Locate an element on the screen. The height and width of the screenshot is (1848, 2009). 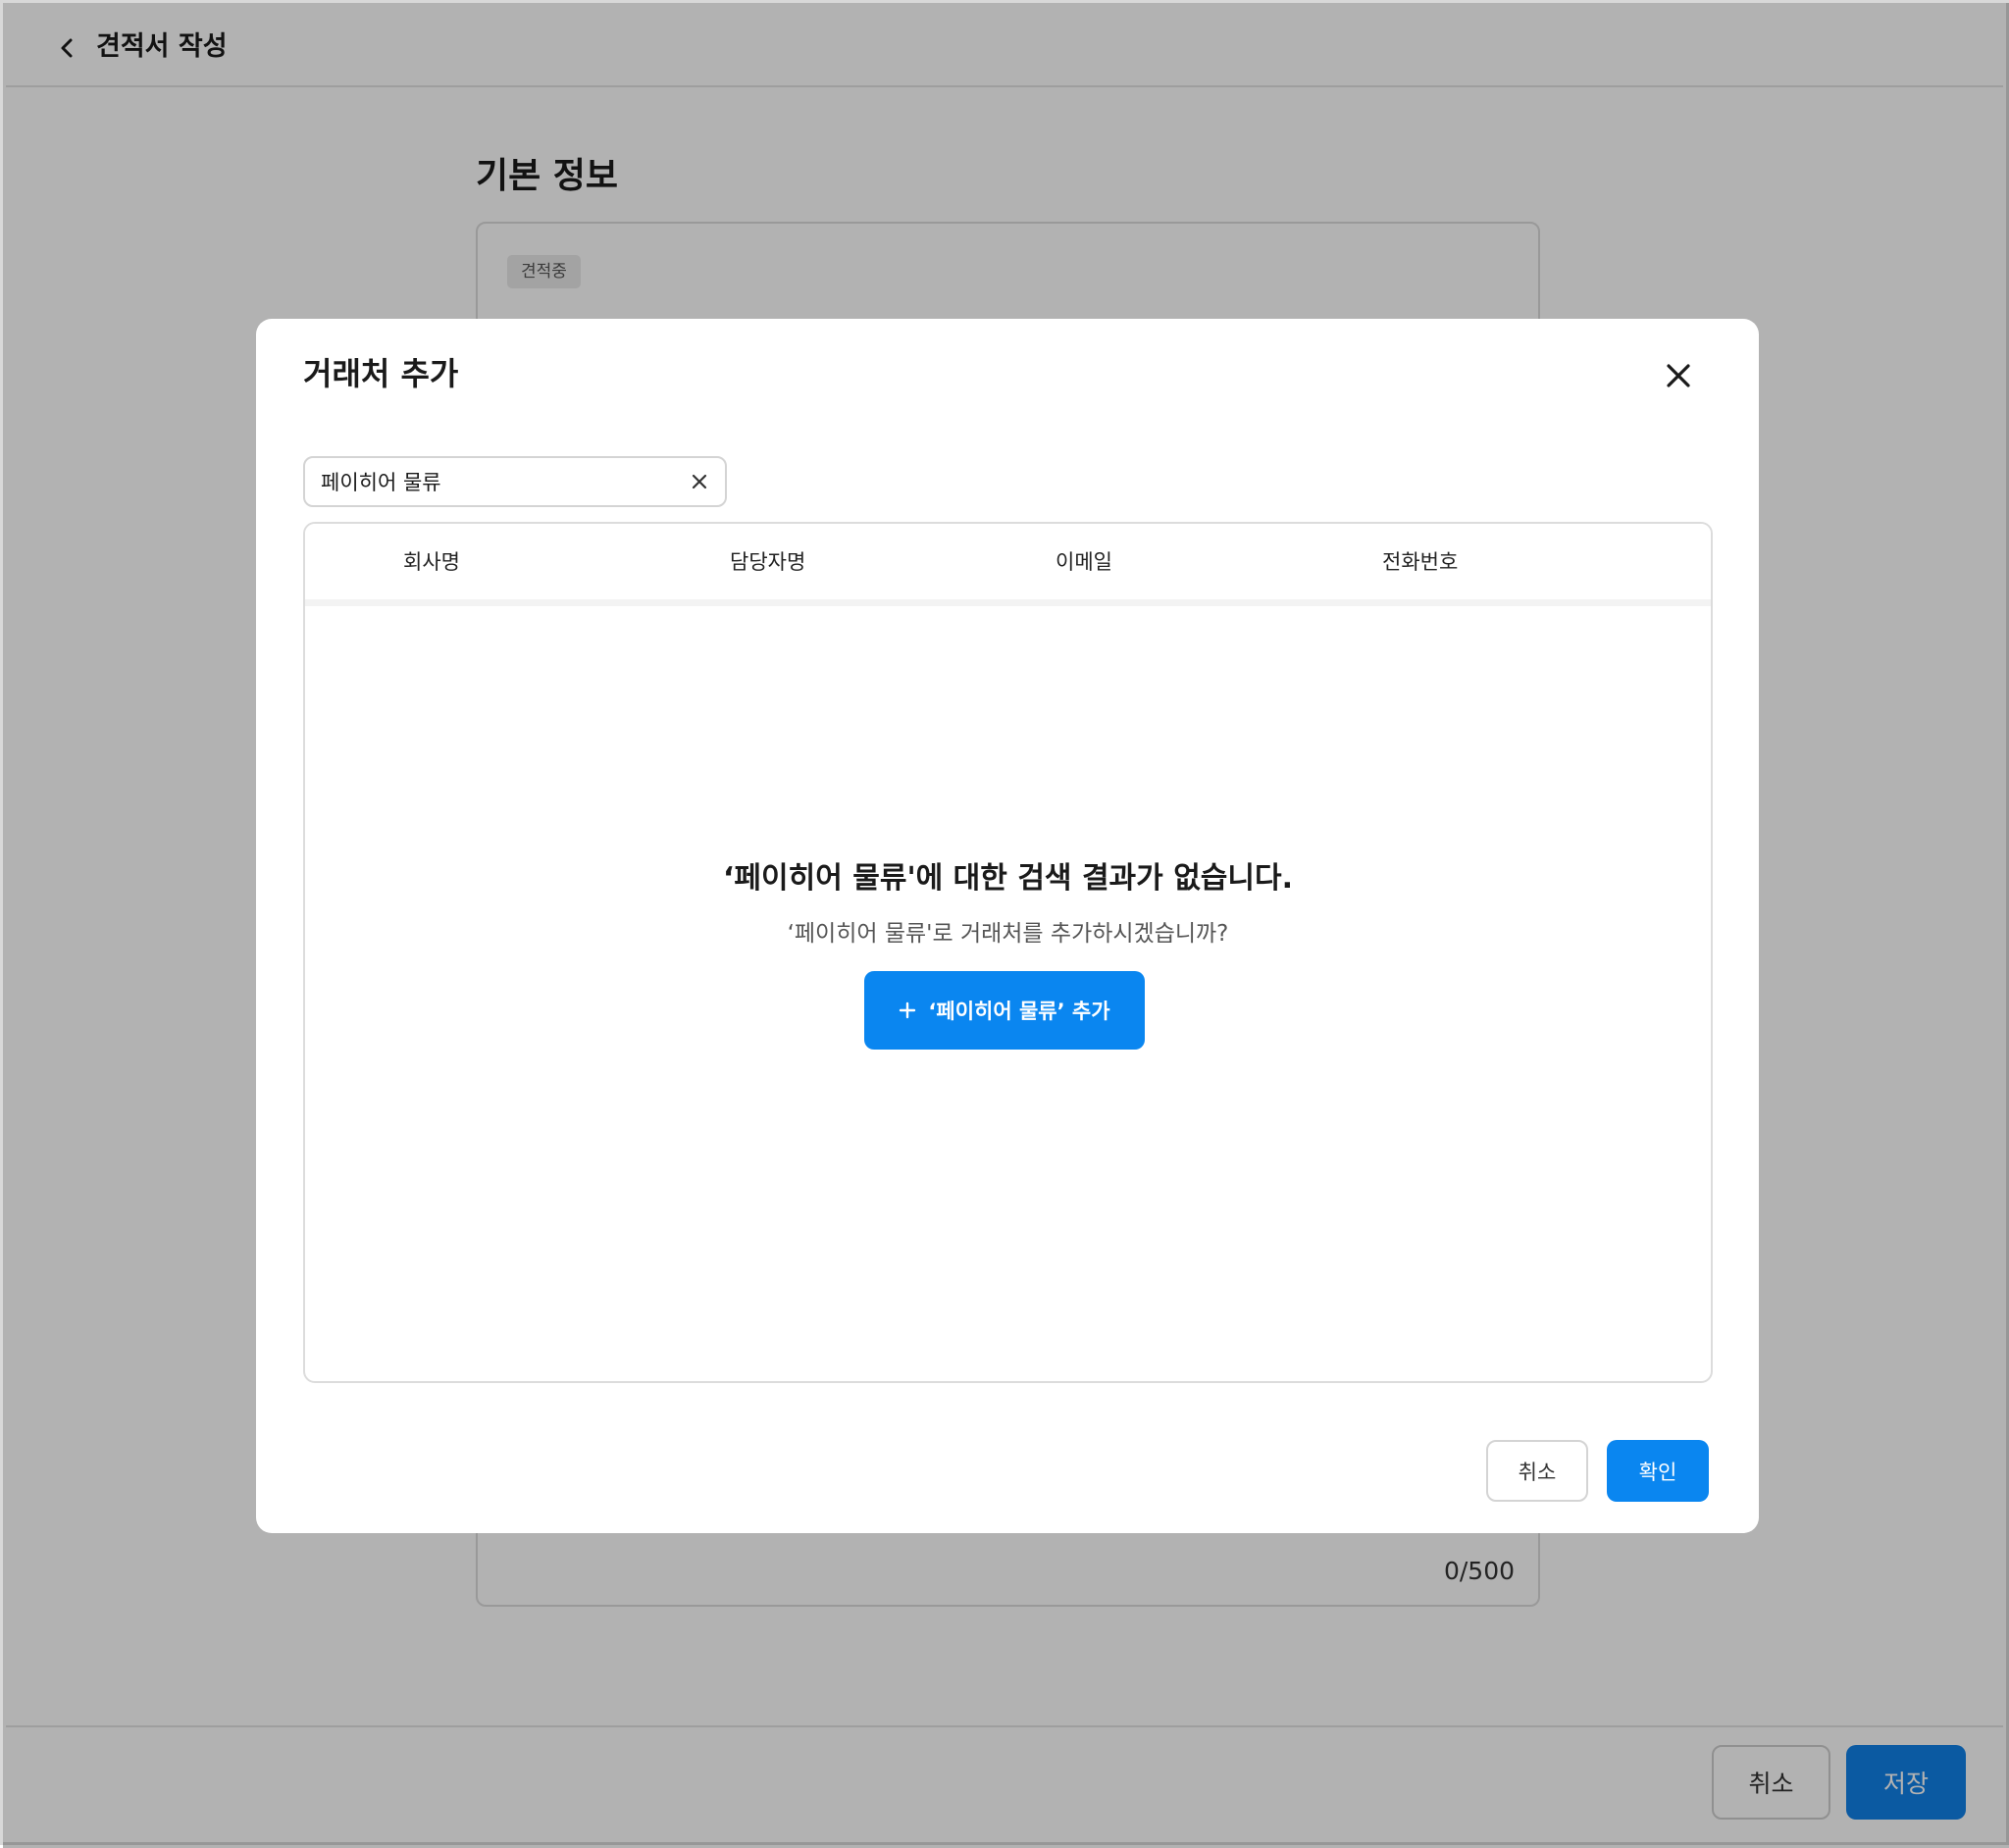
column-header-contact: 담당자명 is located at coordinates (768, 562).